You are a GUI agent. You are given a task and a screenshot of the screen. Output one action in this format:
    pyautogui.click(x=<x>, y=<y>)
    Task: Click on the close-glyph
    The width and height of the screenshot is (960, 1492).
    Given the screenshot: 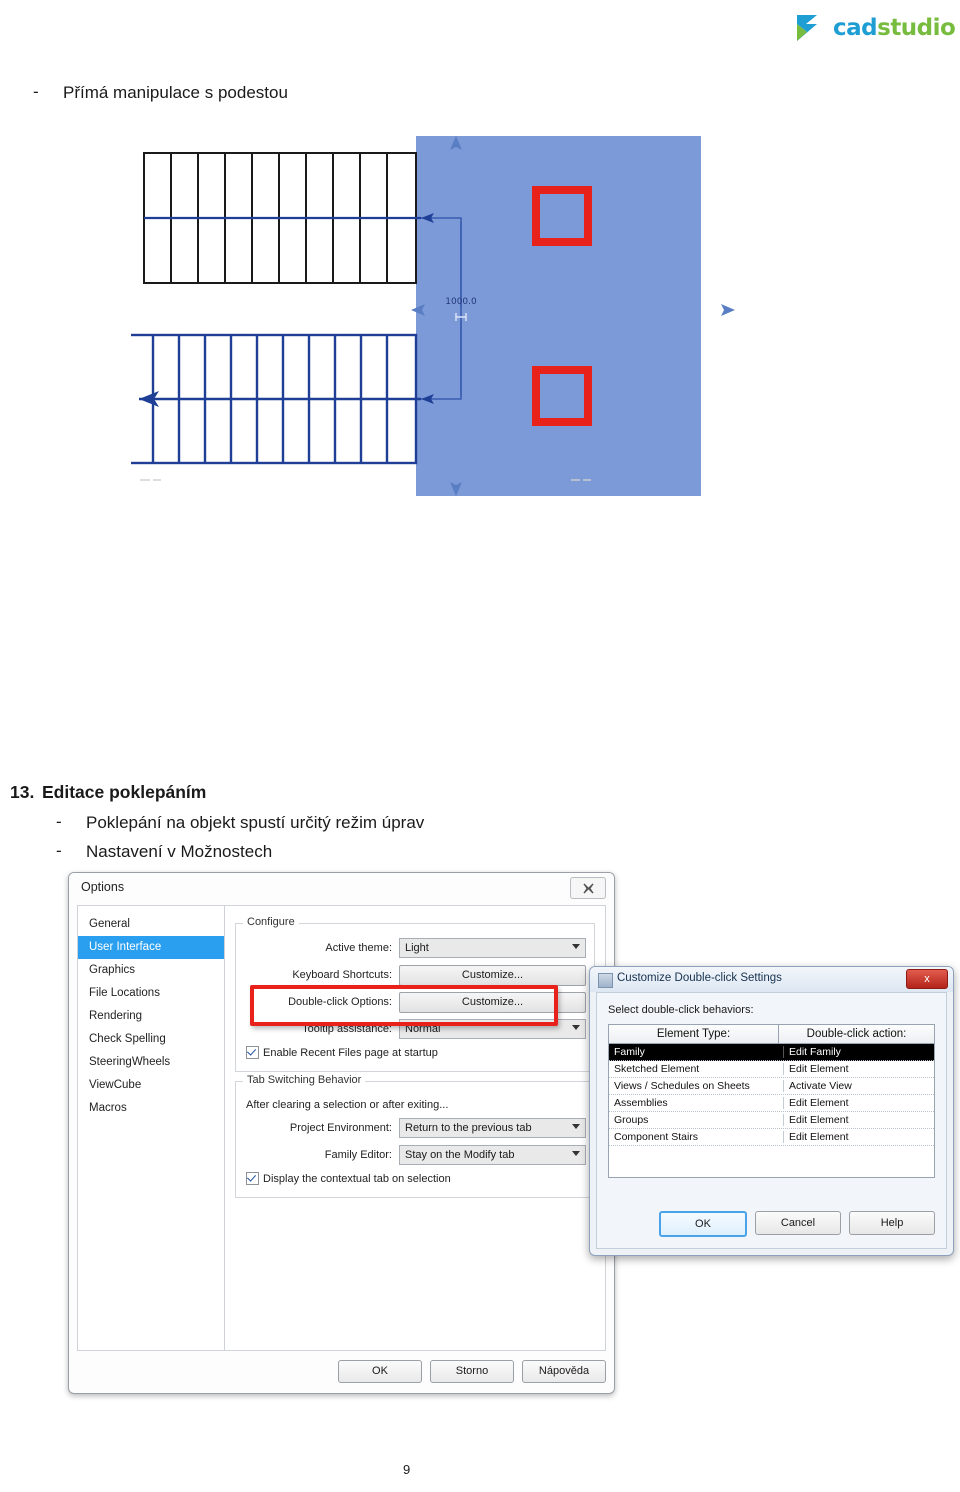 What is the action you would take?
    pyautogui.click(x=588, y=888)
    